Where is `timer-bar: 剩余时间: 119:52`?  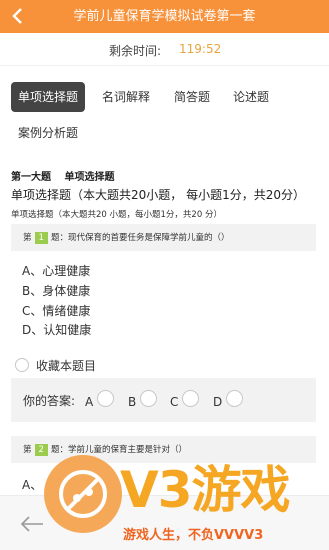 timer-bar: 剩余时间: 119:52 is located at coordinates (164, 49).